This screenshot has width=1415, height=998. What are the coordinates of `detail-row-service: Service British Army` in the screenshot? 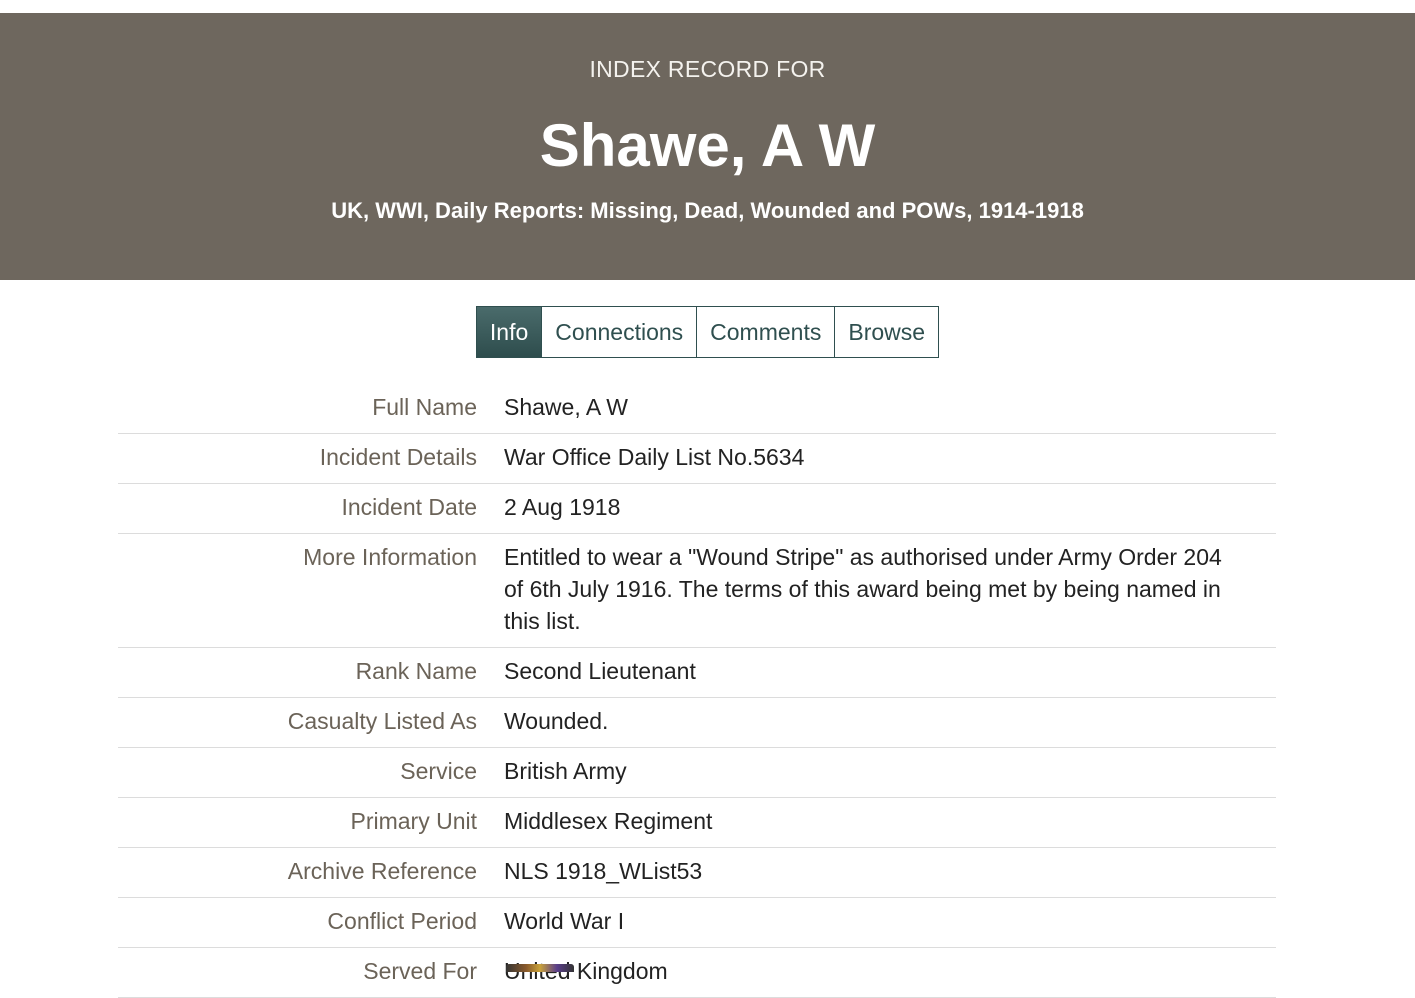 It's located at (697, 773).